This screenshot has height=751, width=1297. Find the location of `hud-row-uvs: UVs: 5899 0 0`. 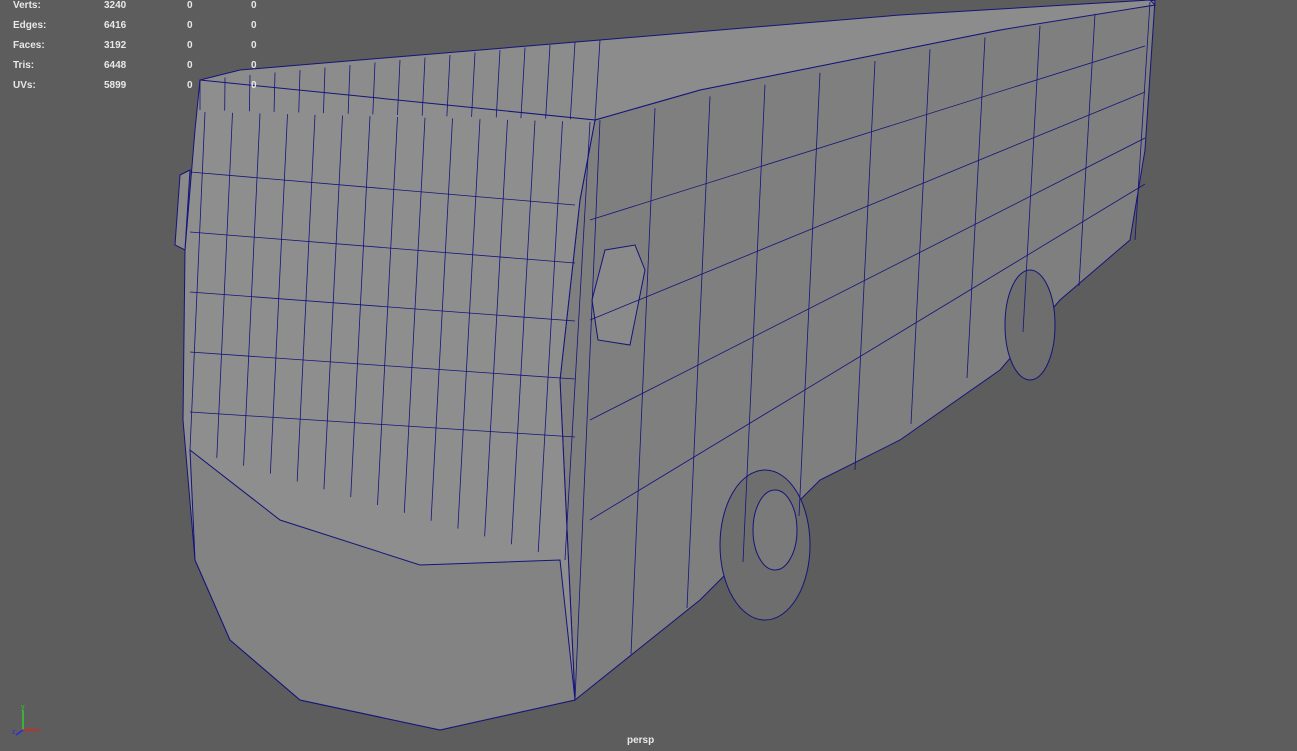

hud-row-uvs: UVs: 5899 0 0 is located at coordinates (143, 90).